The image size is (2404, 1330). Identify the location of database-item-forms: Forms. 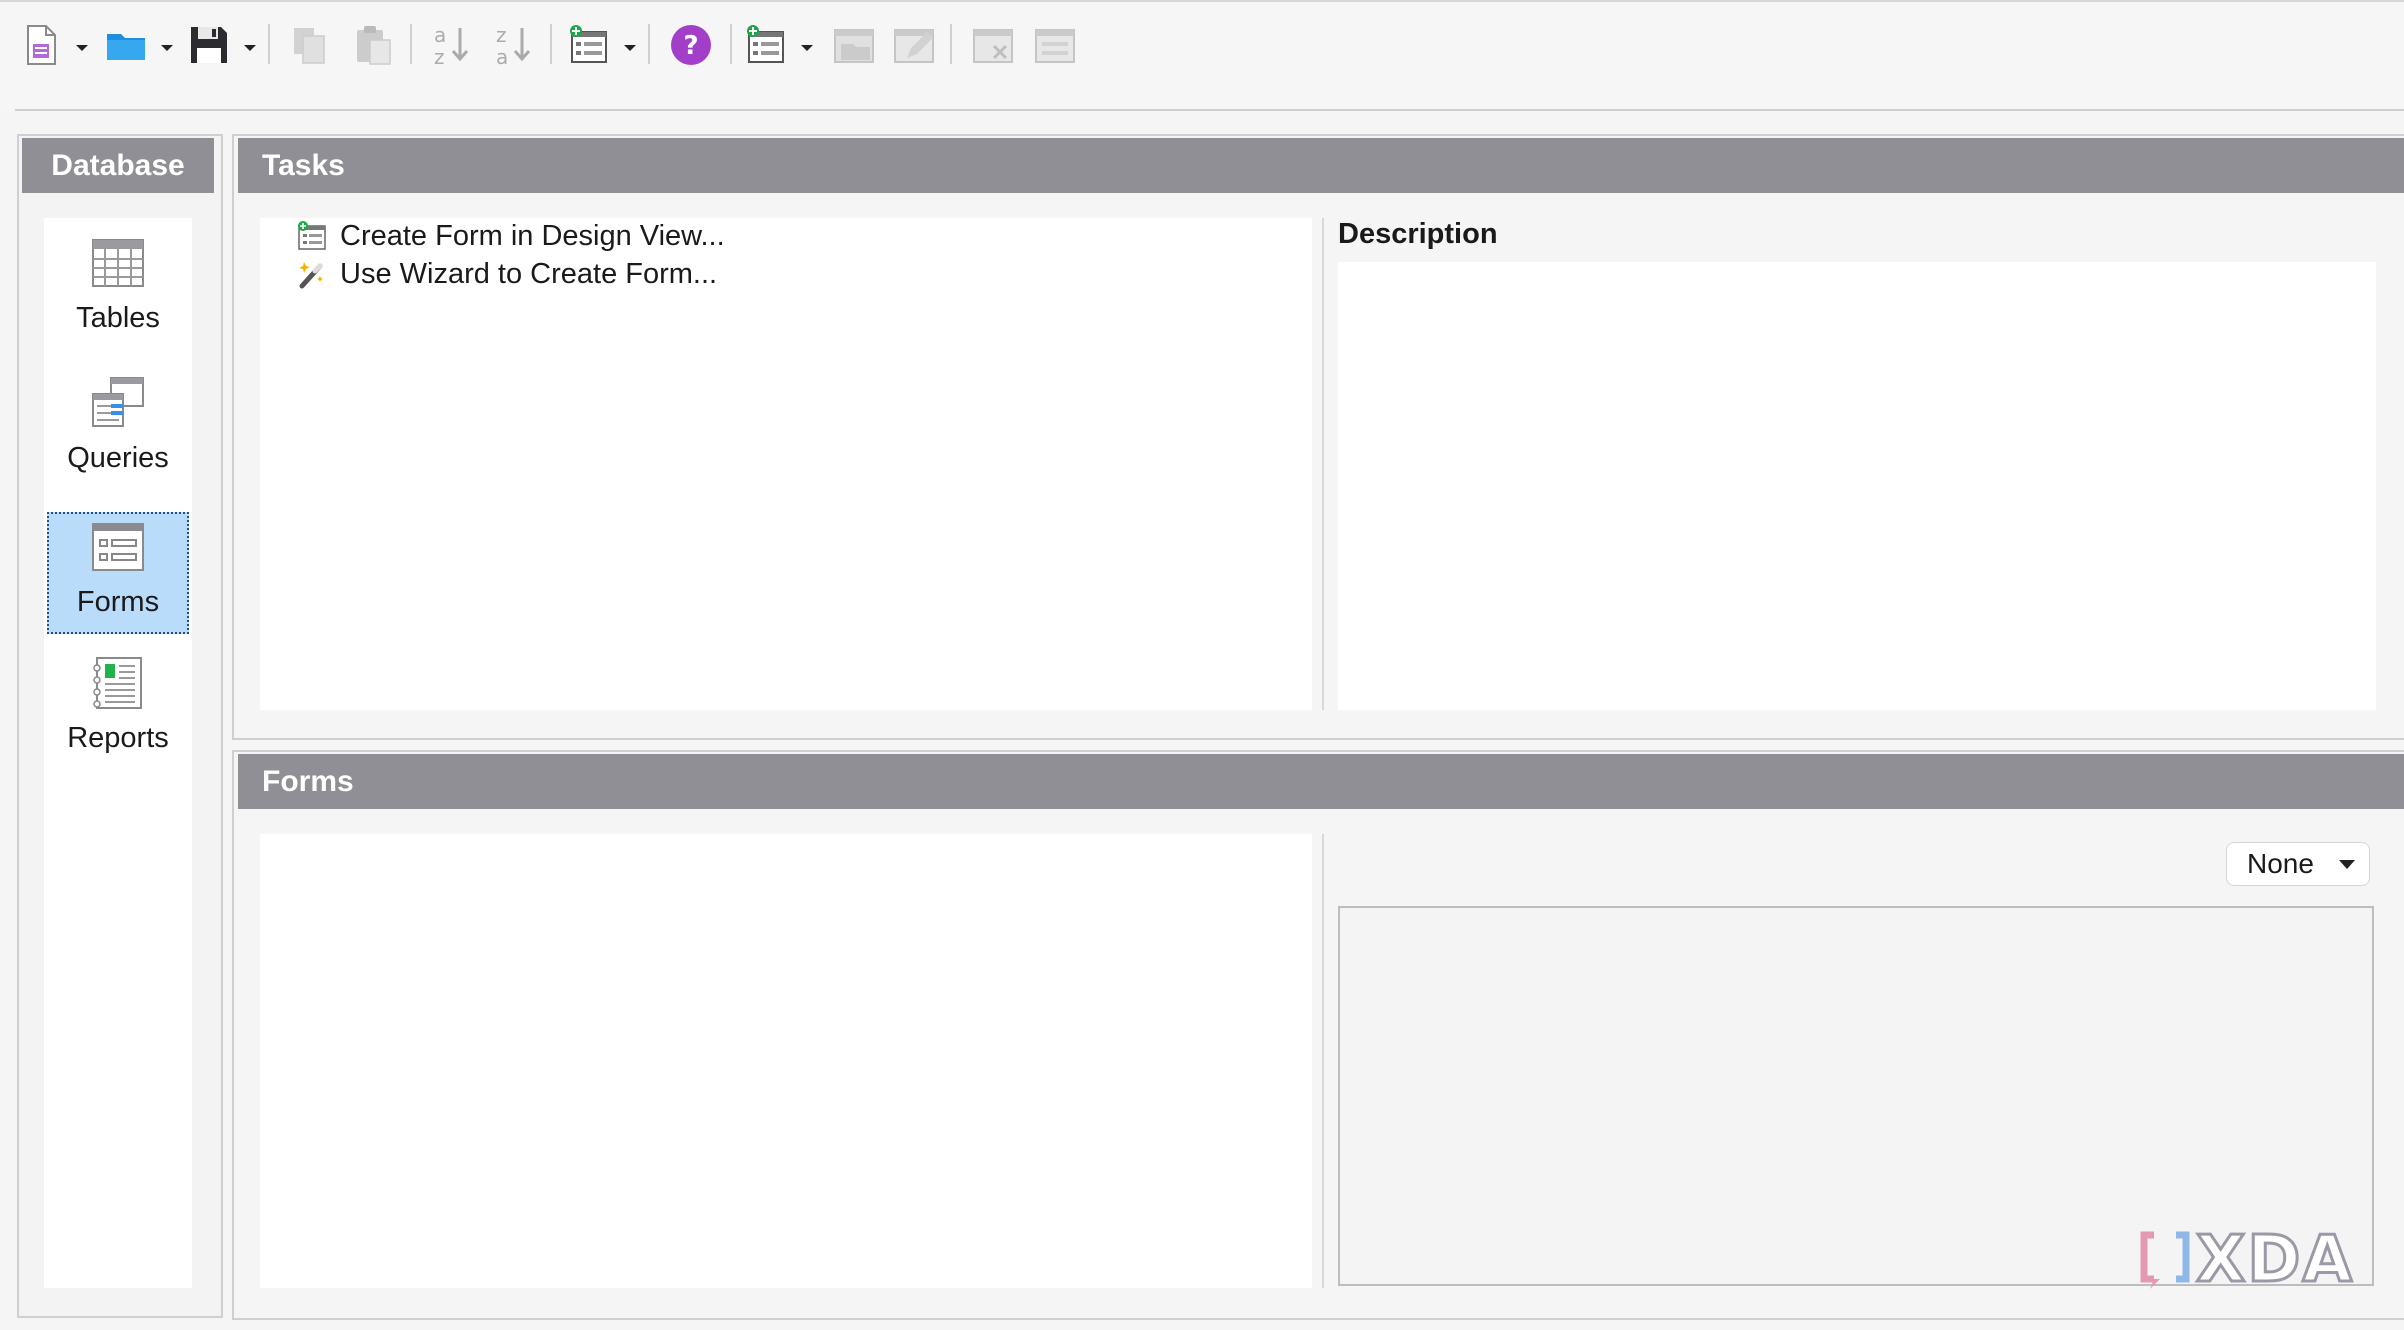
(118, 573).